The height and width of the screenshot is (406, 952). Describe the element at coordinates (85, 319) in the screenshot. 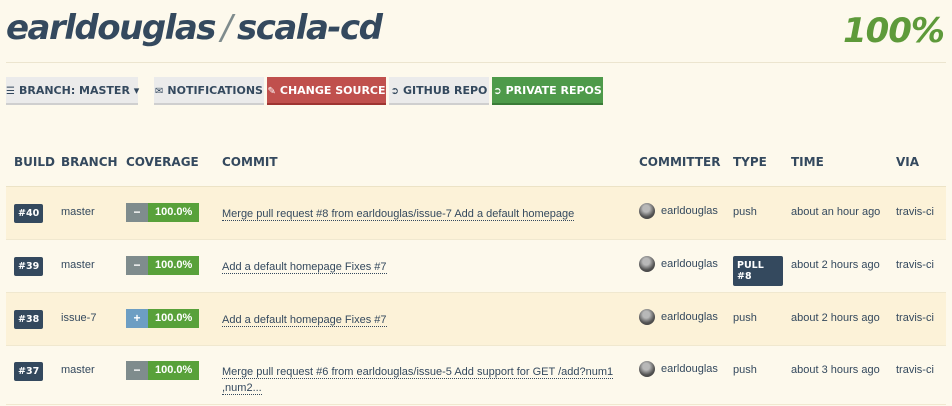

I see `branch-cell: issue-7` at that location.